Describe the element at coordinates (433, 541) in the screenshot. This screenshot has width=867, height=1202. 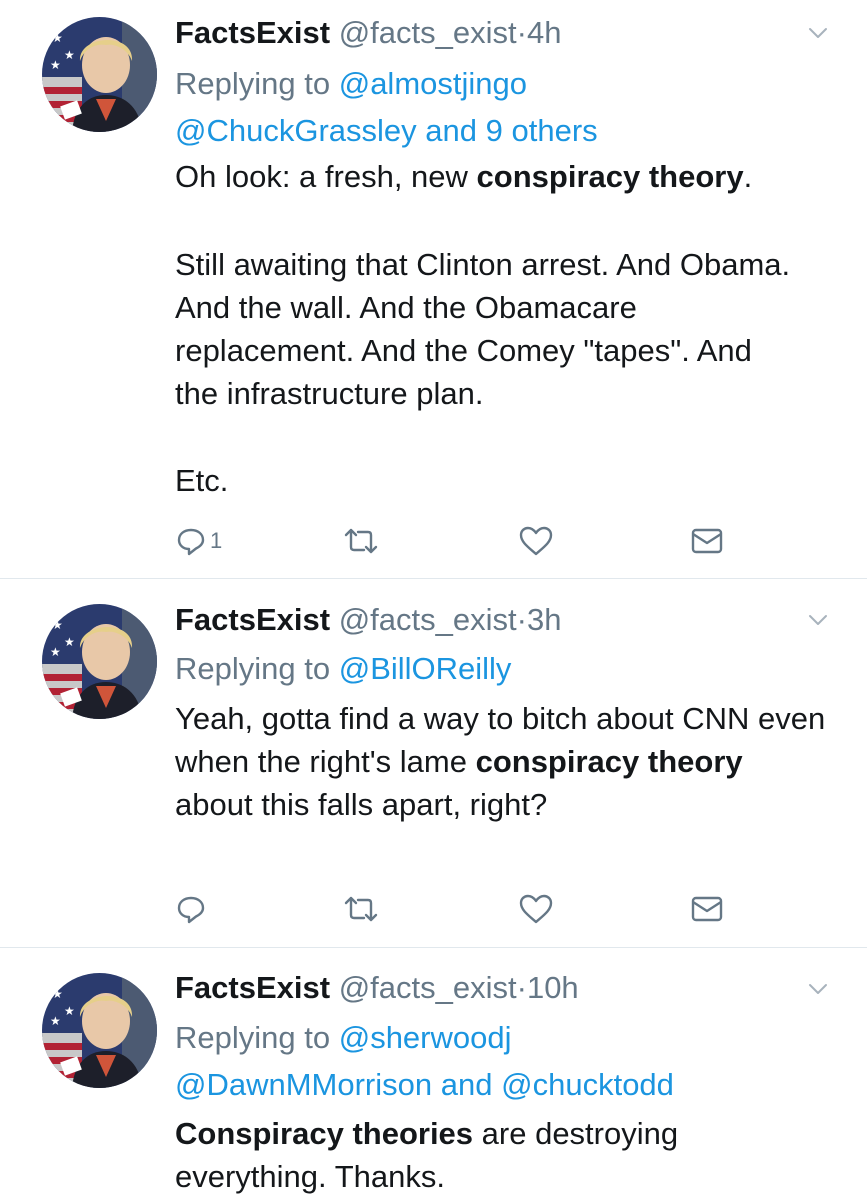
I see `tweet-actions: 1` at that location.